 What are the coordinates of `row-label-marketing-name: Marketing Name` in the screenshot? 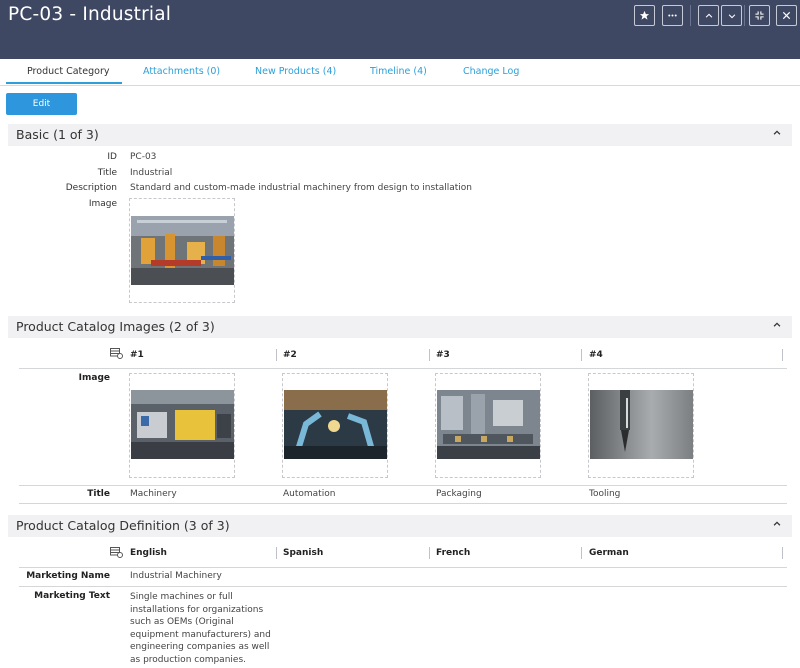 It's located at (68, 576).